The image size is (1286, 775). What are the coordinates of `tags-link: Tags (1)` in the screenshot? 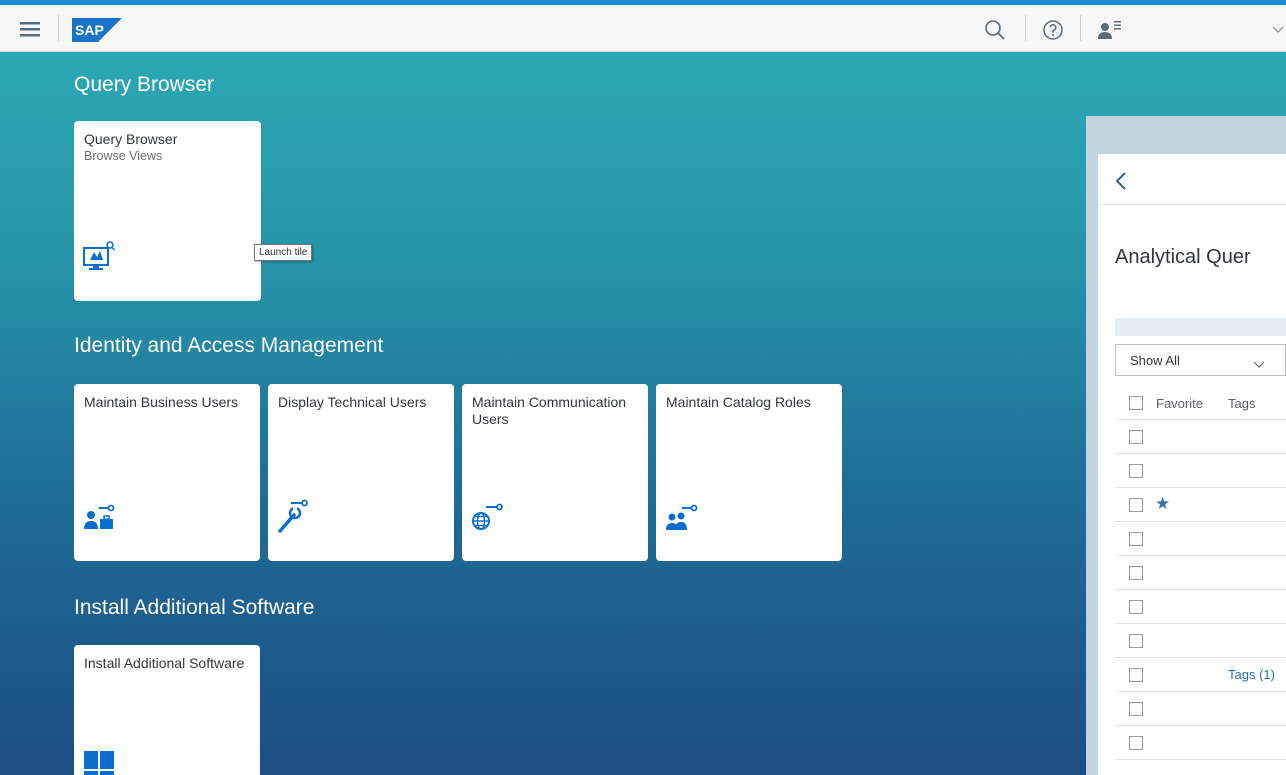 It's located at (1251, 674).